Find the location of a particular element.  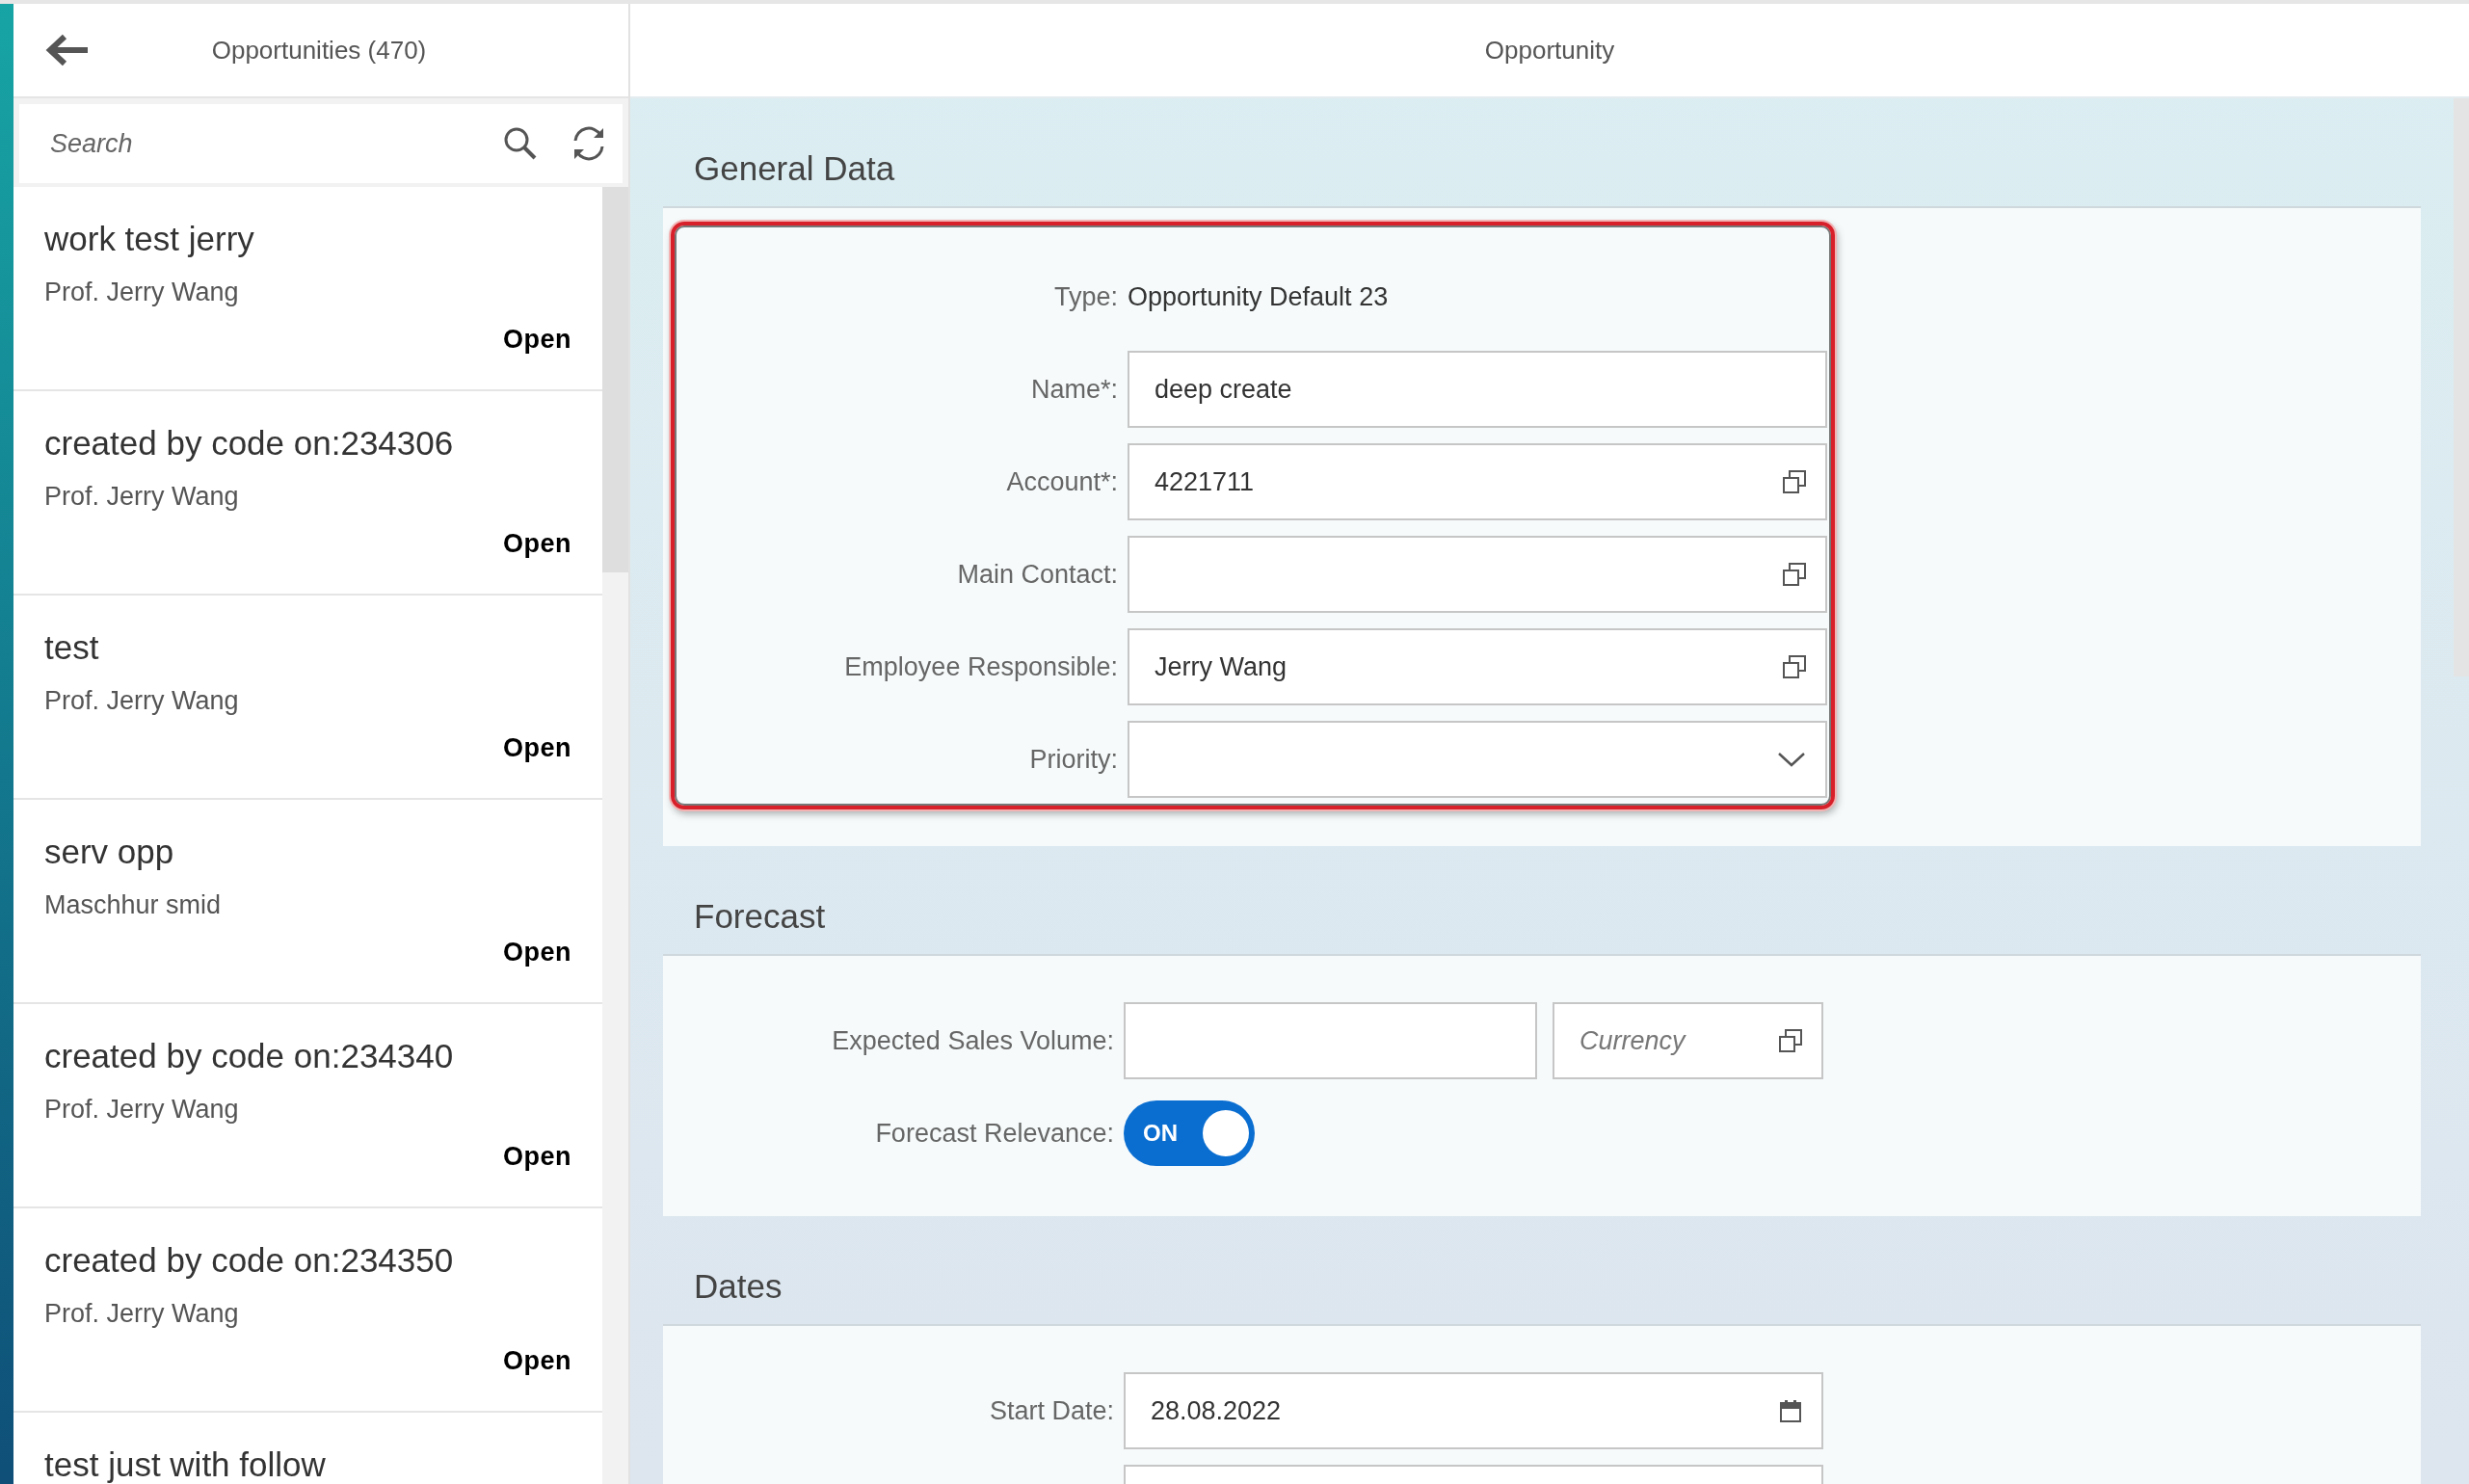

back-arrow-icon is located at coordinates (67, 50).